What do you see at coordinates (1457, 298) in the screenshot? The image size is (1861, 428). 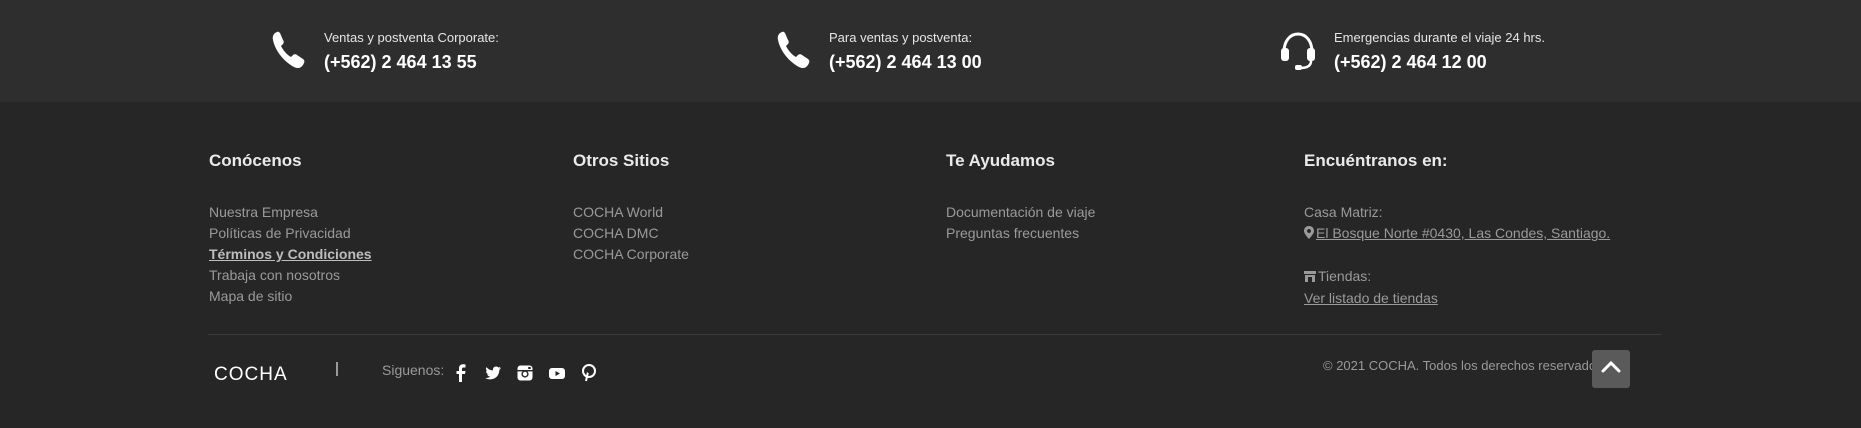 I see `tiendas-link: Ver listado de tiendas` at bounding box center [1457, 298].